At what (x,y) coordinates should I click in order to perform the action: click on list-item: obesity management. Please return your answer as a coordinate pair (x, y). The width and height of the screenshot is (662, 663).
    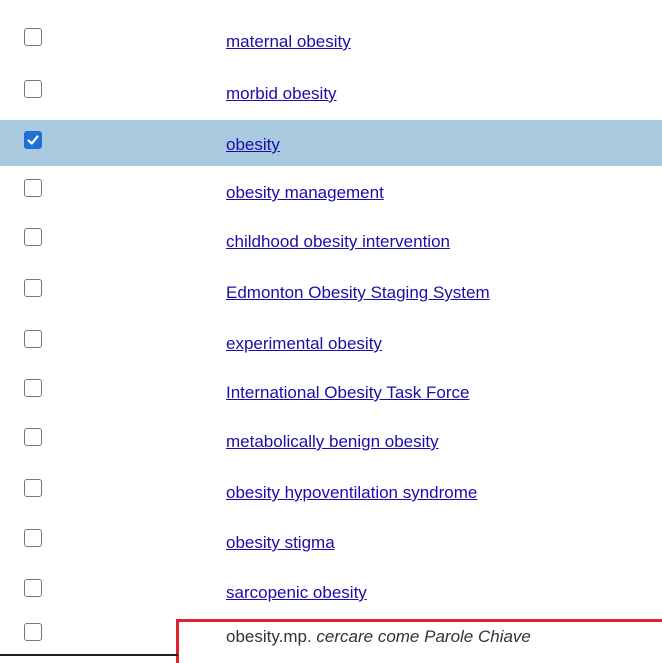
    Looking at the image, I should click on (331, 192).